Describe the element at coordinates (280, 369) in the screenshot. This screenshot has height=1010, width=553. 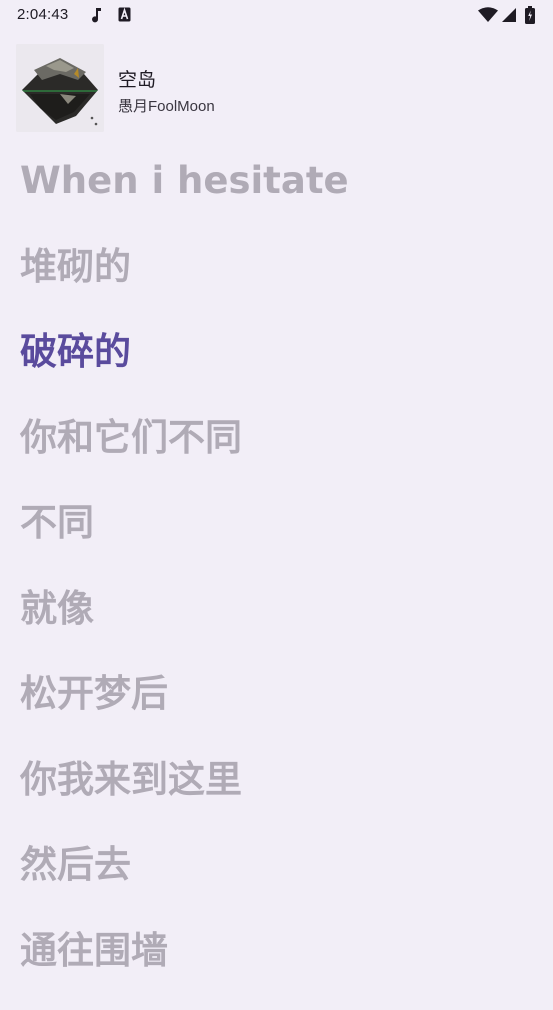
I see `lyric-line-current: 破碎的` at that location.